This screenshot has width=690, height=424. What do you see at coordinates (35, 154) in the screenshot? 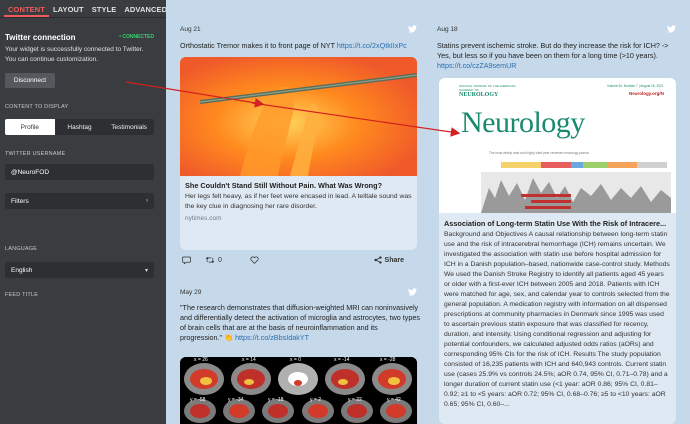
I see `username-label: TWITTER USERNAME` at bounding box center [35, 154].